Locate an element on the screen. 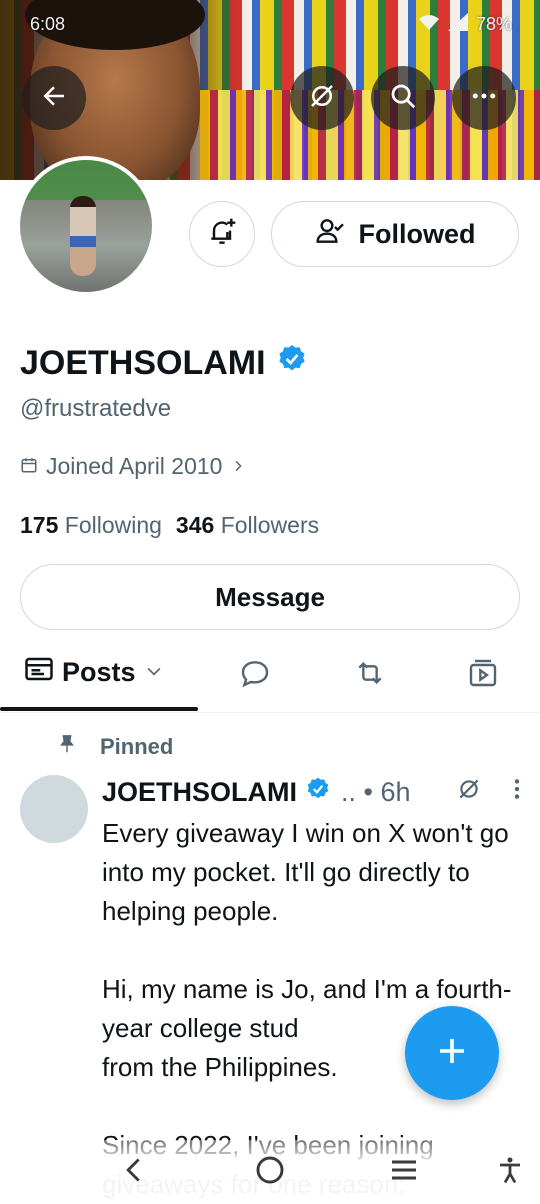 The width and height of the screenshot is (540, 1204). avatar-person is located at coordinates (83, 236).